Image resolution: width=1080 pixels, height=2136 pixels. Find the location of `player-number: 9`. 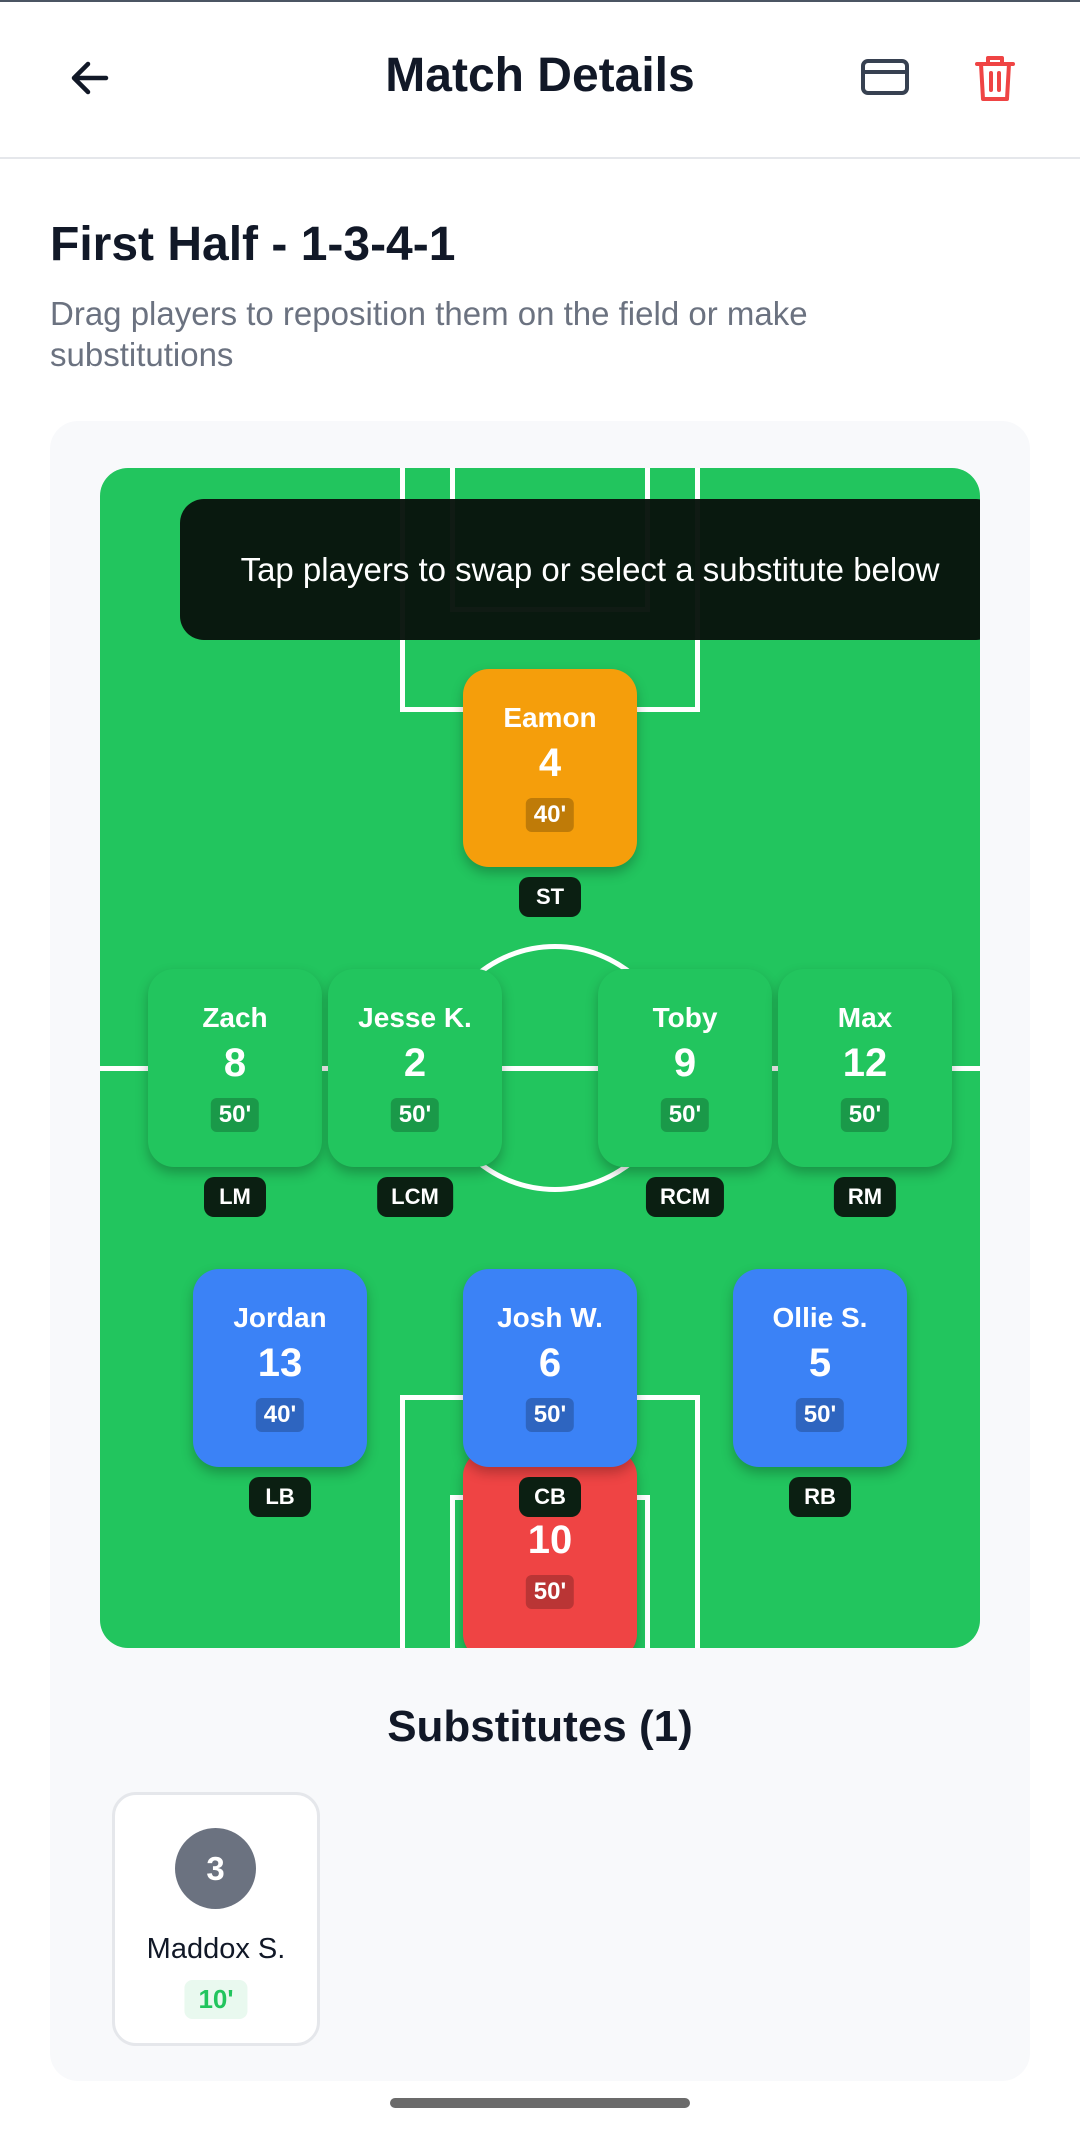

player-number: 9 is located at coordinates (685, 1063).